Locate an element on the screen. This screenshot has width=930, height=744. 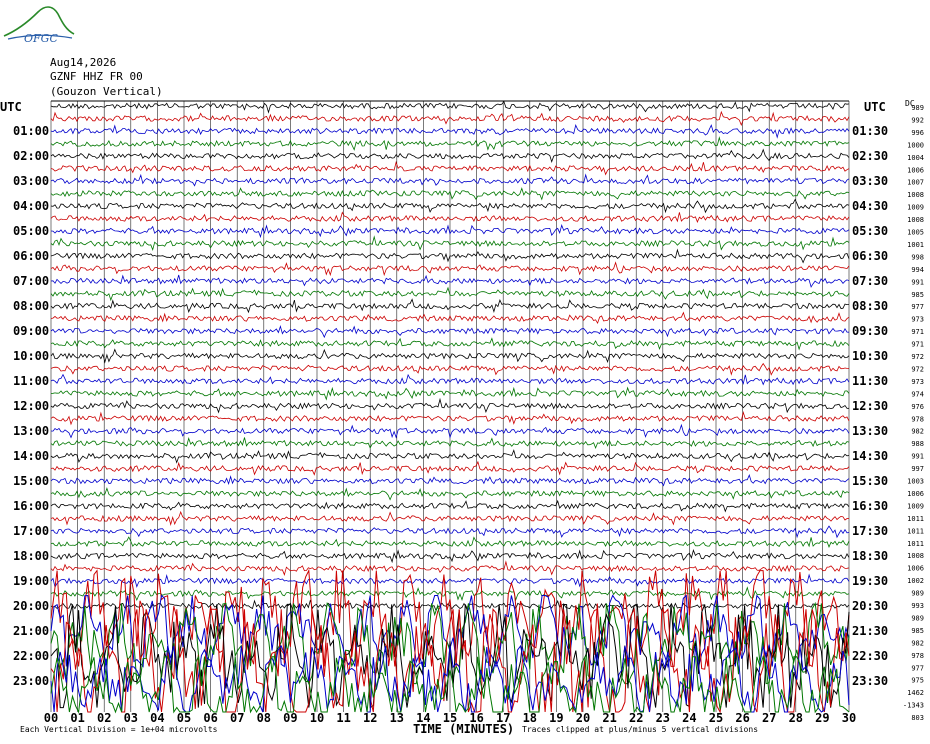
right-hour-label: 20:30 is located at coordinates (870, 606).